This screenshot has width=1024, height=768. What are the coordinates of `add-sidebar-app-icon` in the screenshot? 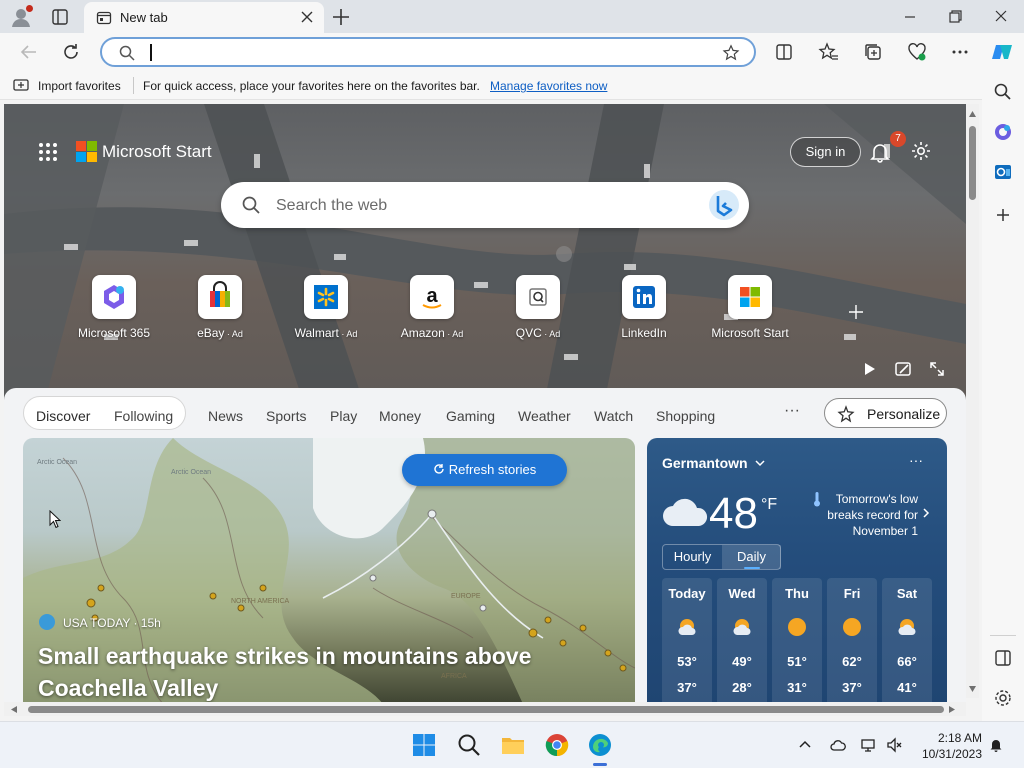 It's located at (1003, 215).